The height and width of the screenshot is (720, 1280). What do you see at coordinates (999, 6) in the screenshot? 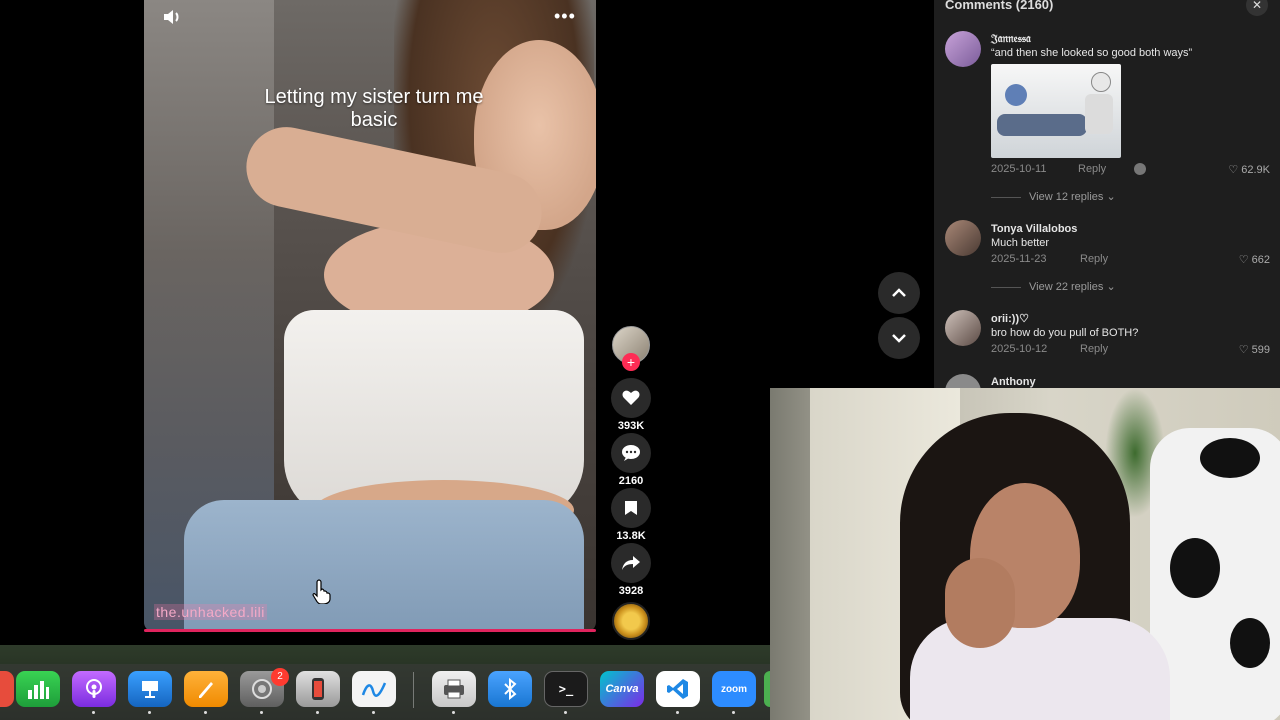
I see `comments-title: Comments (2160)` at bounding box center [999, 6].